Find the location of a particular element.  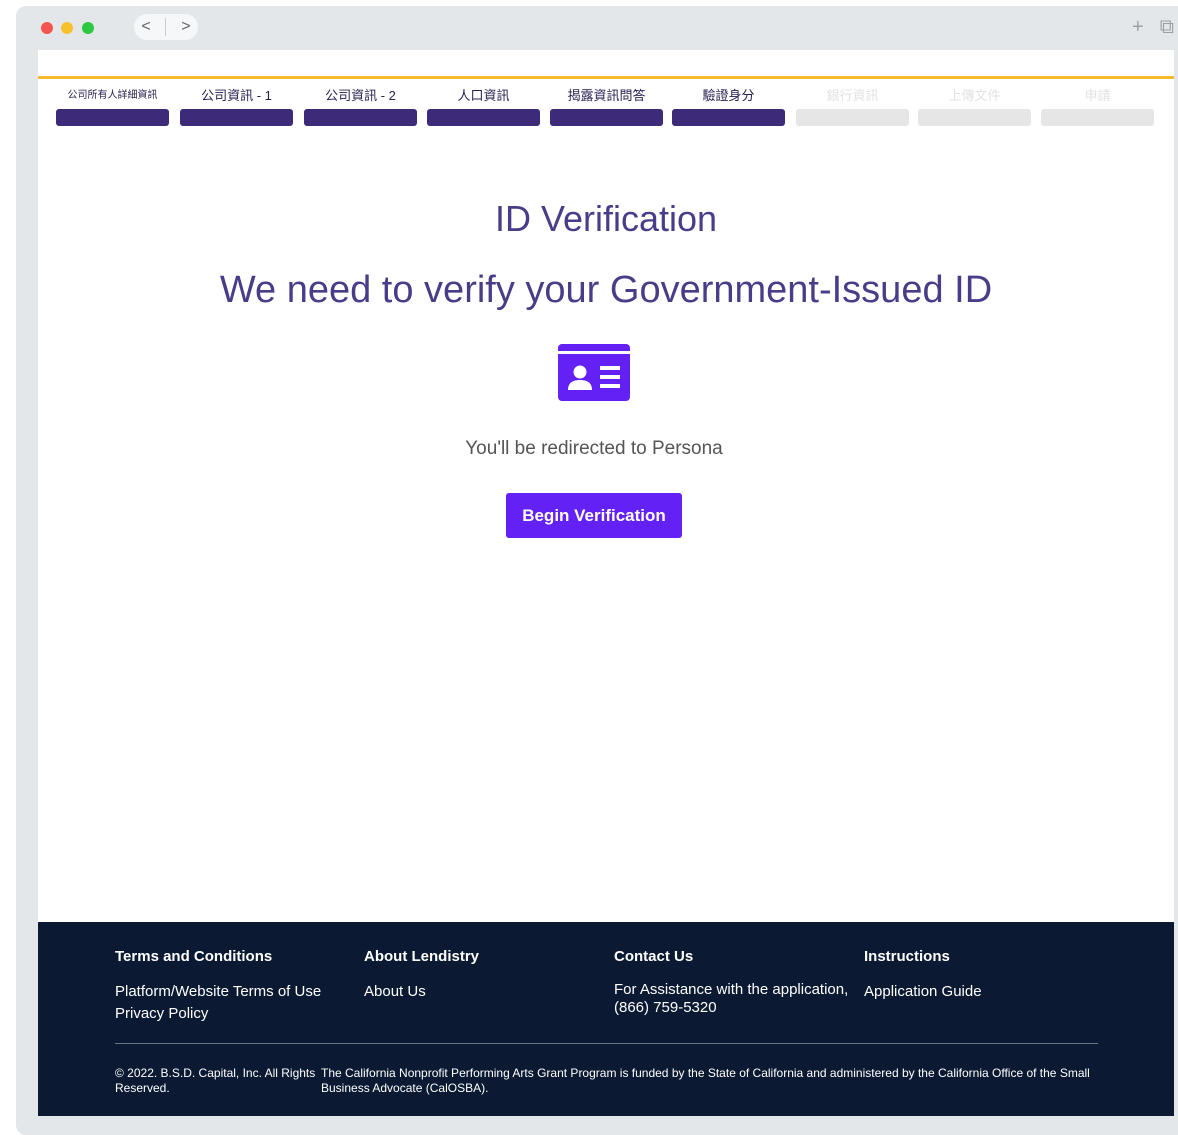

title-bar: < > + ⧉ is located at coordinates (597, 28).